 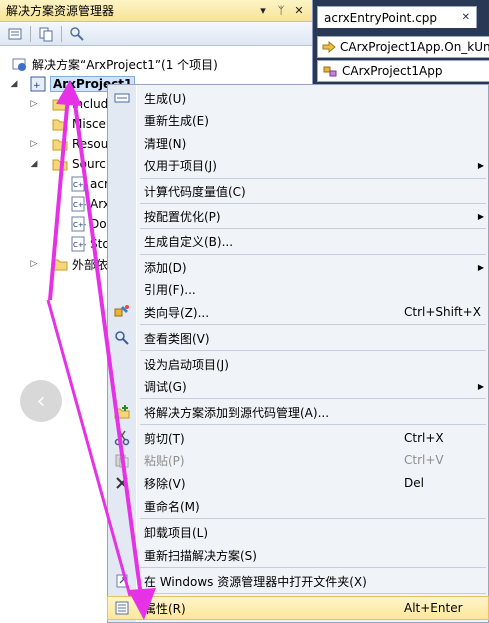 What do you see at coordinates (122, 412) in the screenshot?
I see `add-to-source-control-icon` at bounding box center [122, 412].